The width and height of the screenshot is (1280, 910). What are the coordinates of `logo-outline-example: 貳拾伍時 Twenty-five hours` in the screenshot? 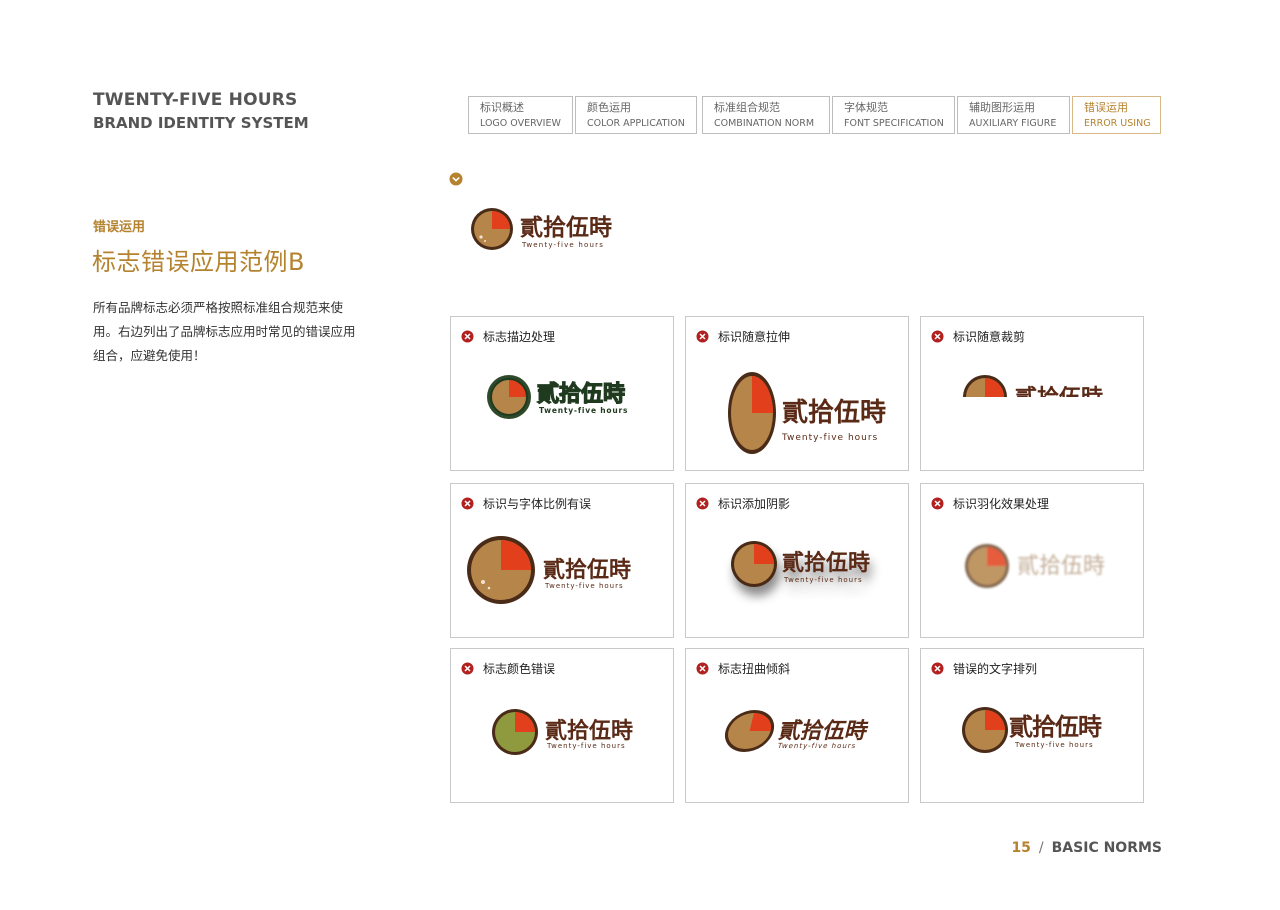 It's located at (557, 397).